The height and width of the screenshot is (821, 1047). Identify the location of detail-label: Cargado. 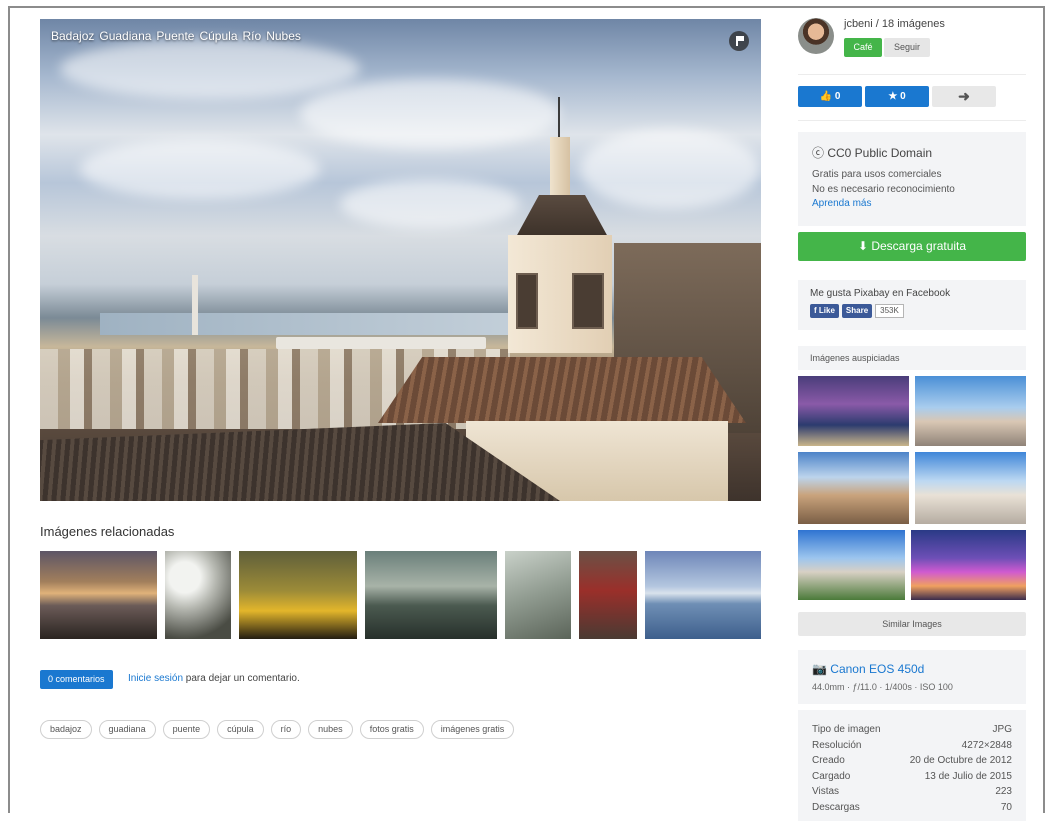
(831, 776).